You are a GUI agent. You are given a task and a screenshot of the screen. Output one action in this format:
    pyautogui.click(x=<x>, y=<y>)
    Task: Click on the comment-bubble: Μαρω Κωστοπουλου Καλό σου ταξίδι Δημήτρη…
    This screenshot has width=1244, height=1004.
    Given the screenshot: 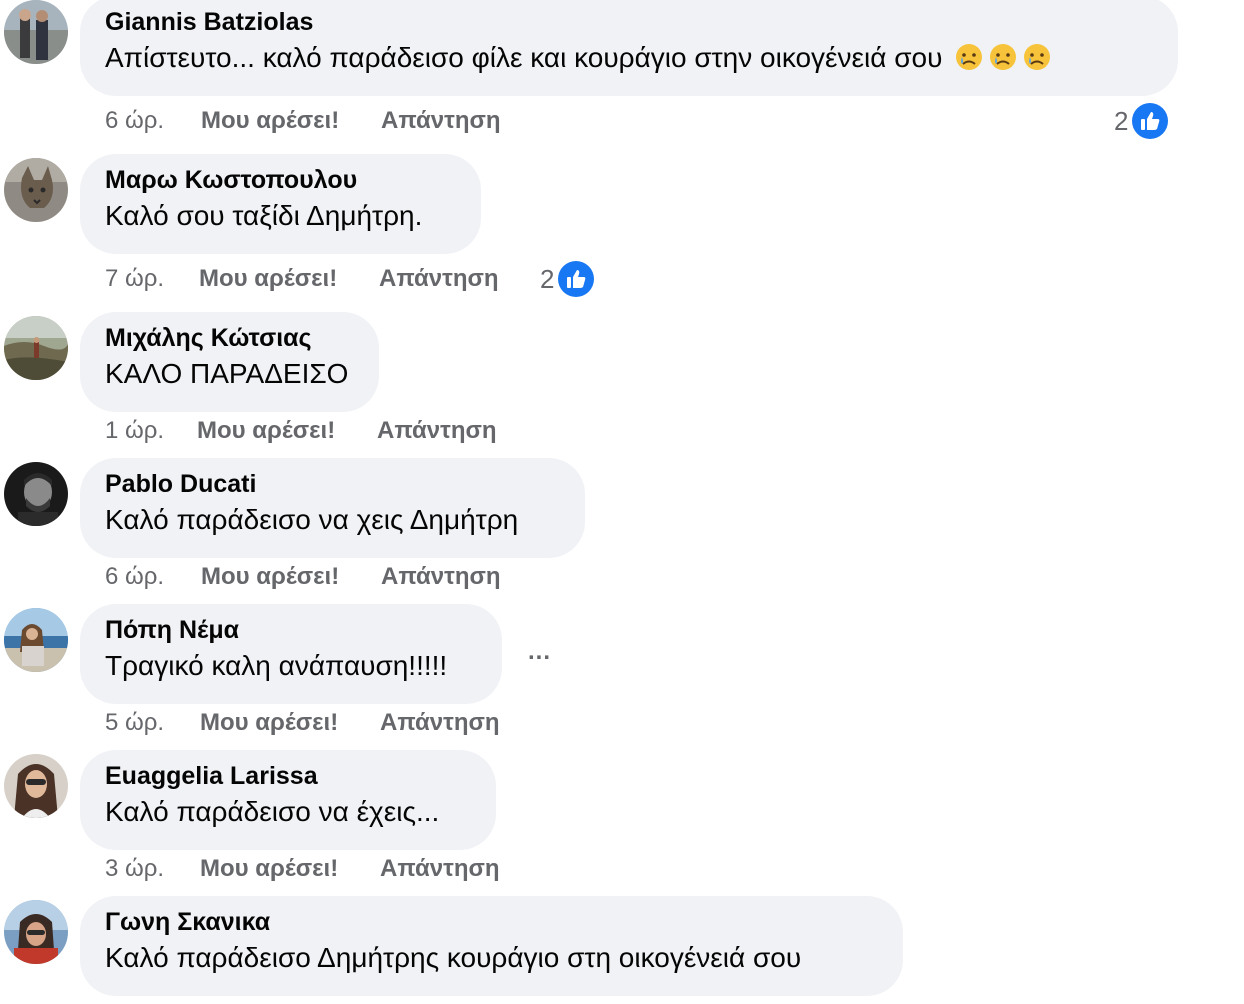 What is the action you would take?
    pyautogui.click(x=280, y=204)
    